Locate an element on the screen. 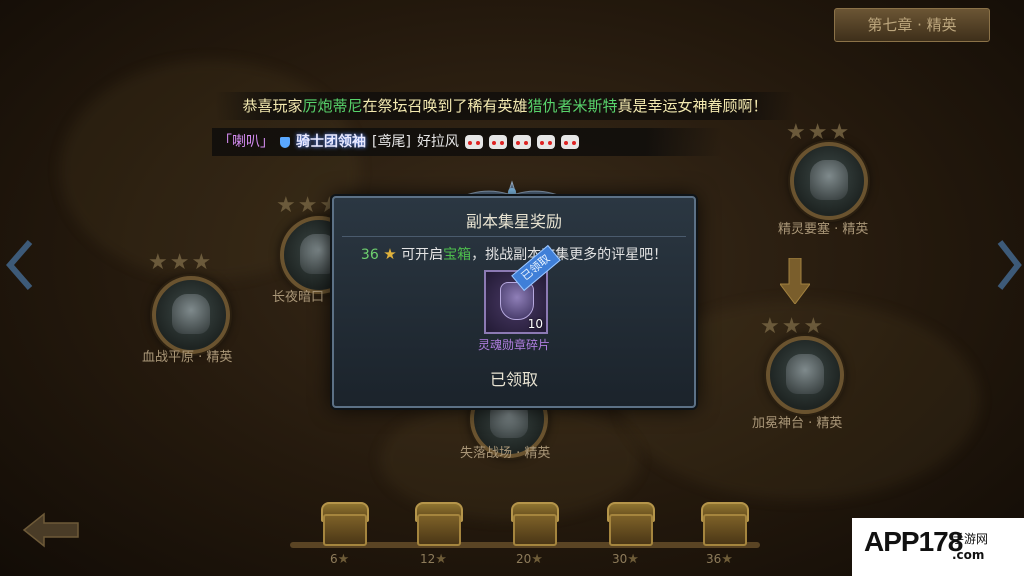 Image resolution: width=1024 pixels, height=576 pixels. chat-message: 好拉风 is located at coordinates (437, 142).